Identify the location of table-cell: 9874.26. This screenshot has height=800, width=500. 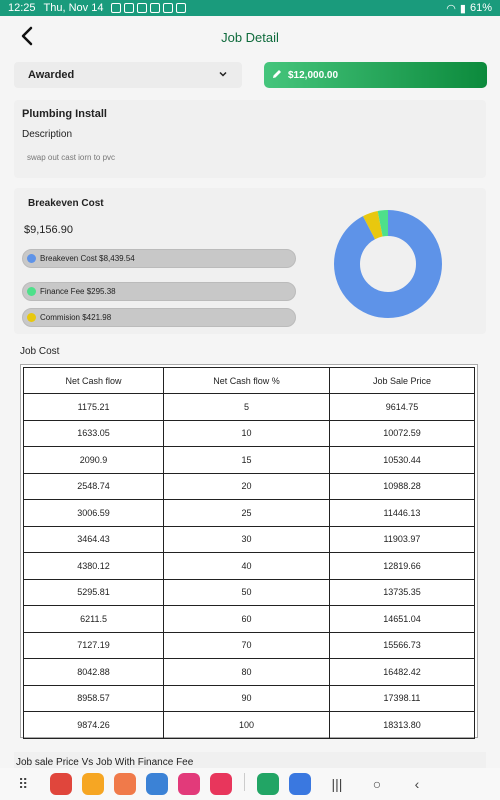
(93, 725).